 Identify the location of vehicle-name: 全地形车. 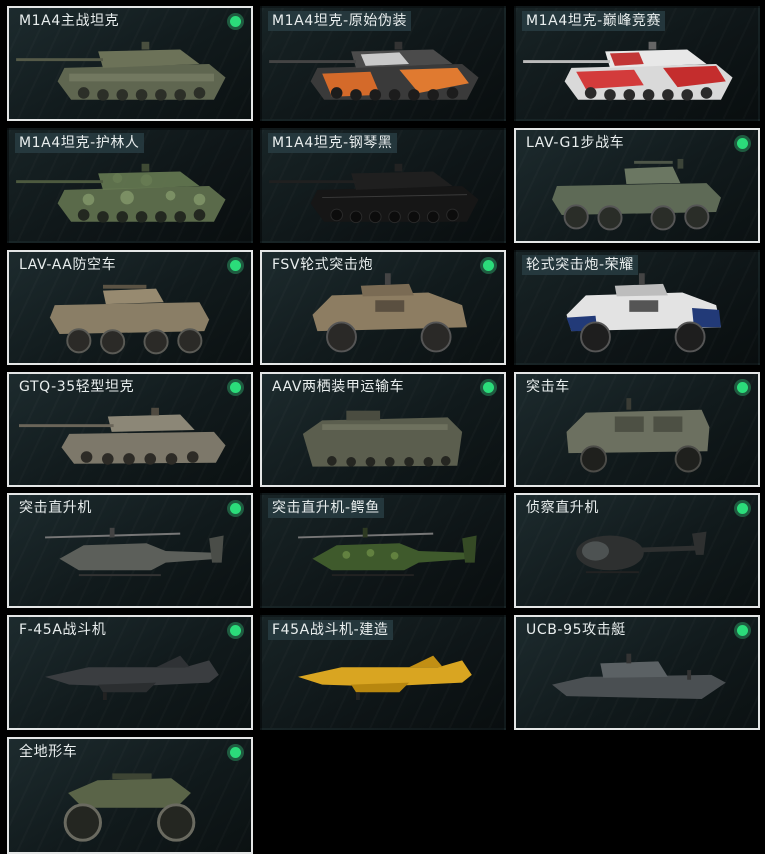
(48, 752).